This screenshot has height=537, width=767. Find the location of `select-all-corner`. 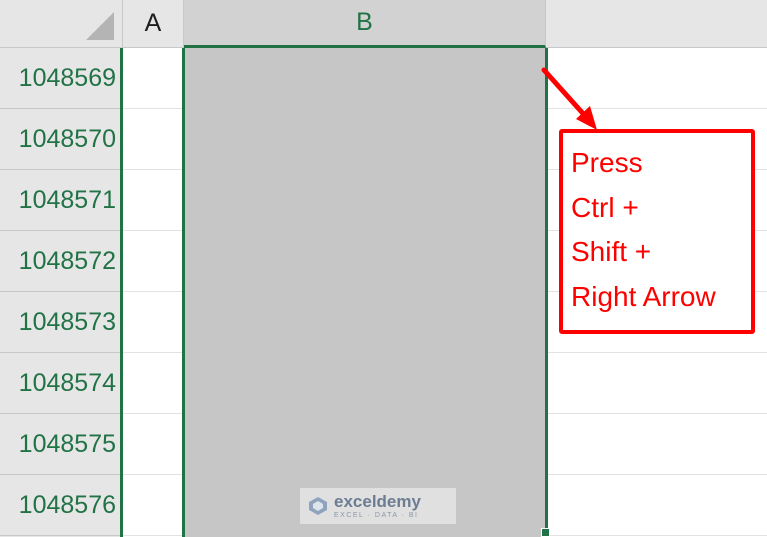

select-all-corner is located at coordinates (61, 24).